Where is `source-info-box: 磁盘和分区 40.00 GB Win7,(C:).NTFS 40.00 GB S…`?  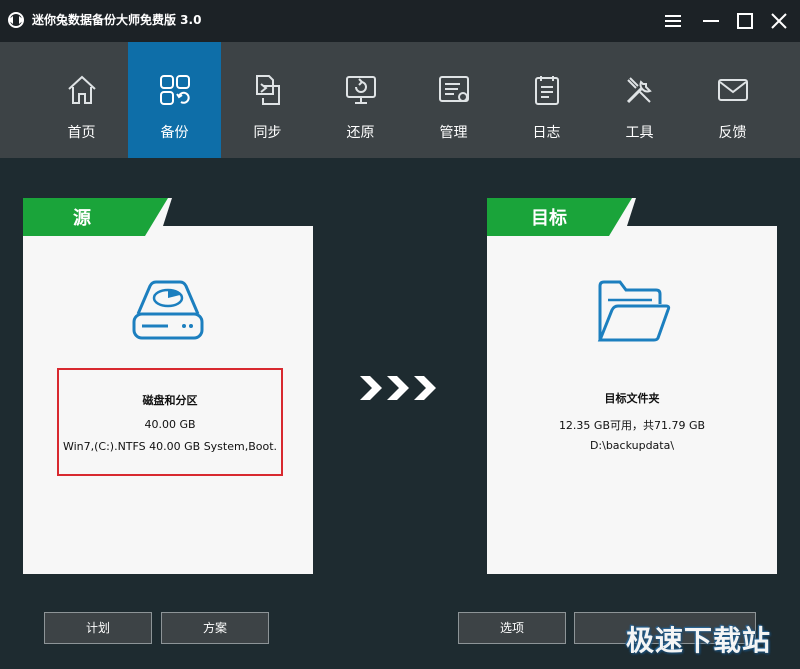 source-info-box: 磁盘和分区 40.00 GB Win7,(C:).NTFS 40.00 GB S… is located at coordinates (170, 422).